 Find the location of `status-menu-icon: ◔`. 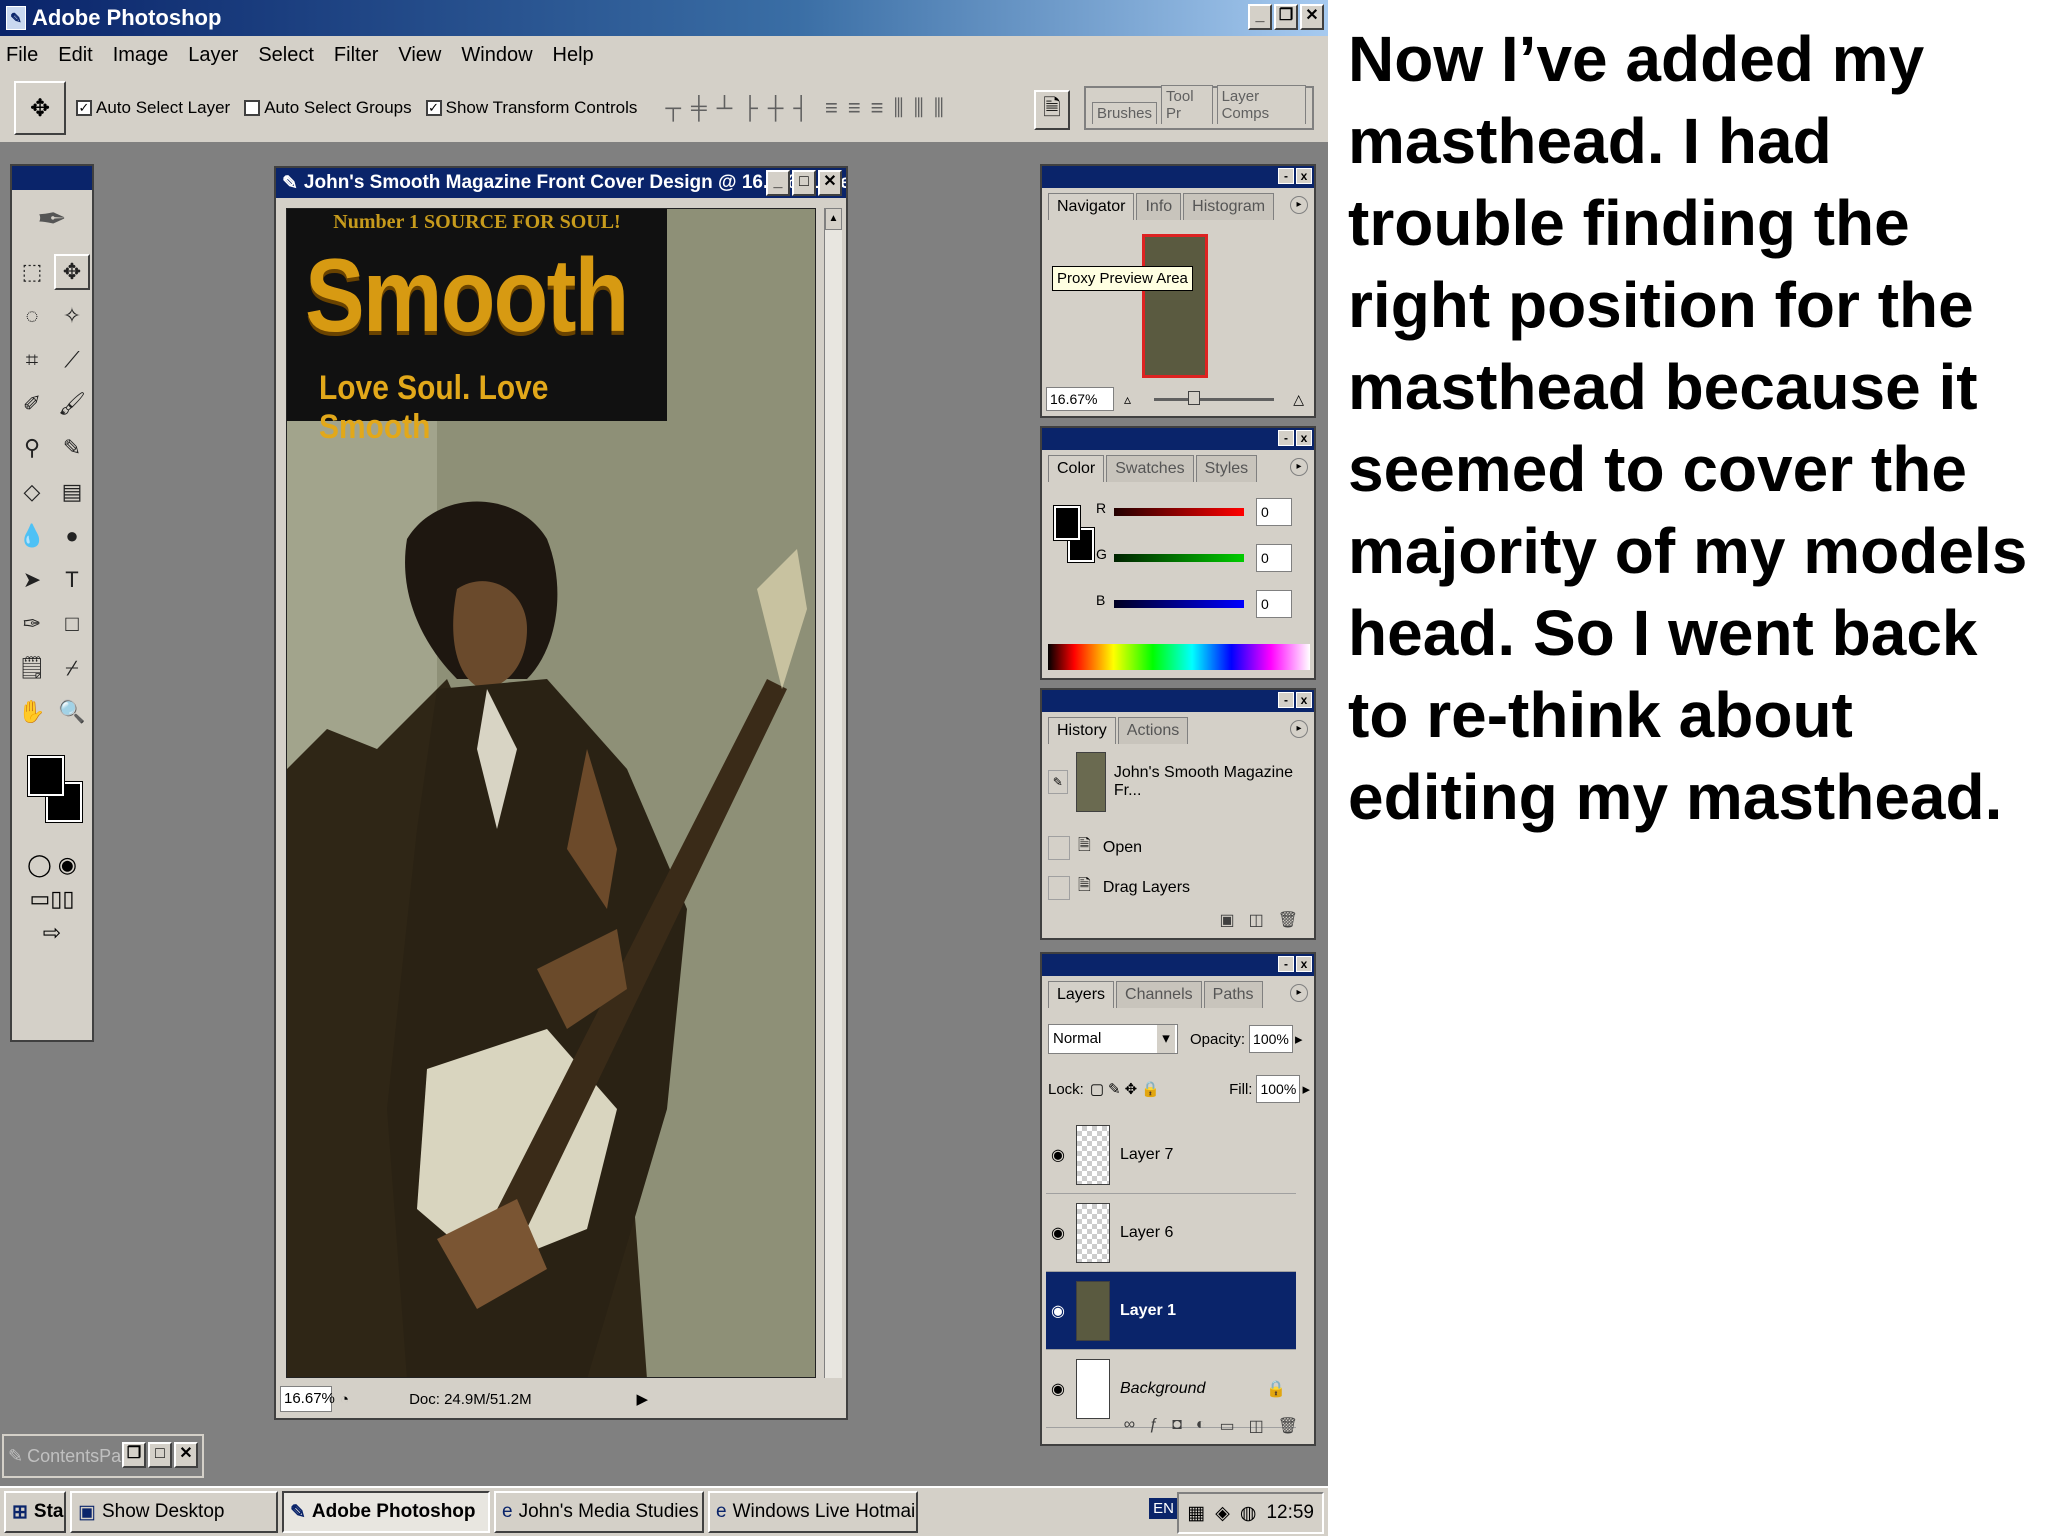

status-menu-icon: ◔ is located at coordinates (344, 1399).